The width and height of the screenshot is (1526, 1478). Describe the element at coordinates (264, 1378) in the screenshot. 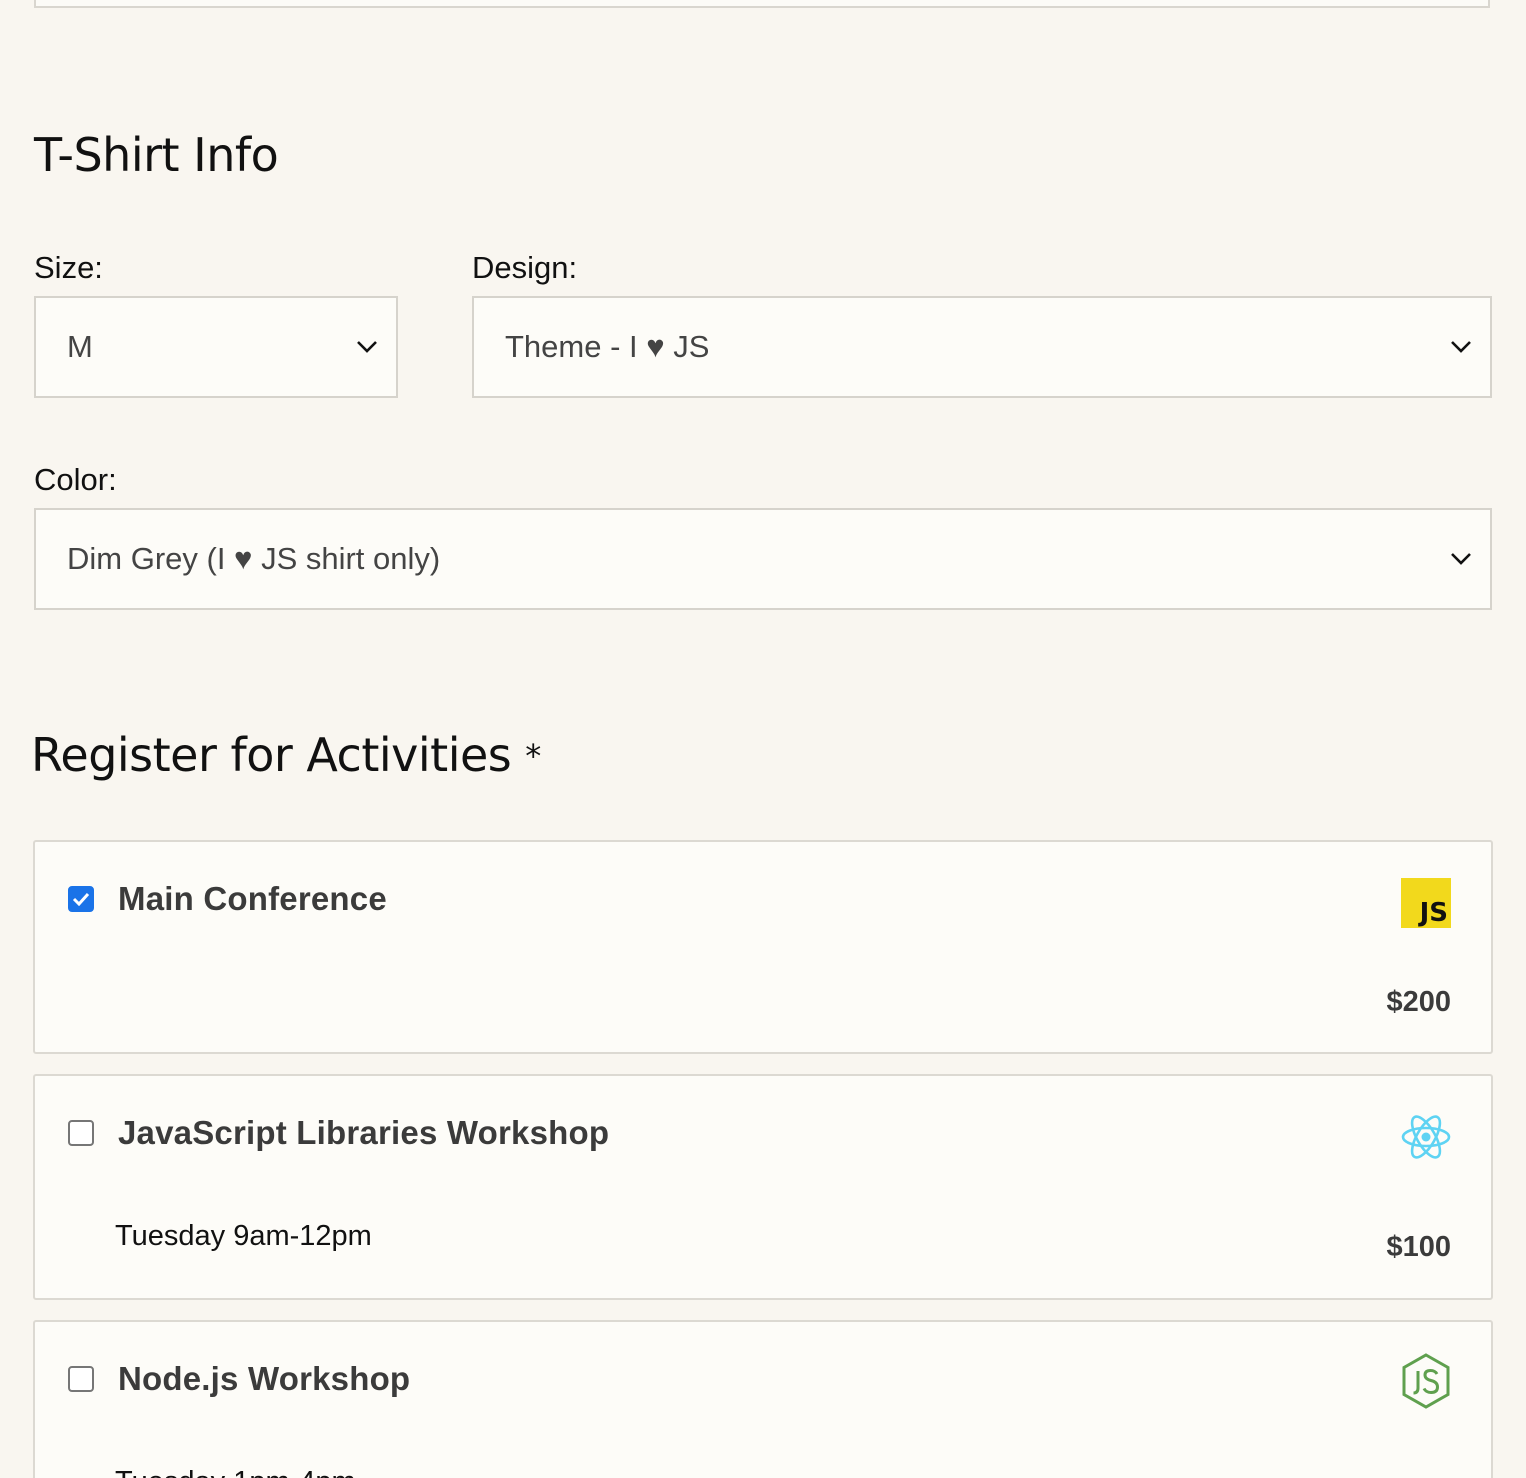

I see `activity-name: Node.js Workshop` at that location.